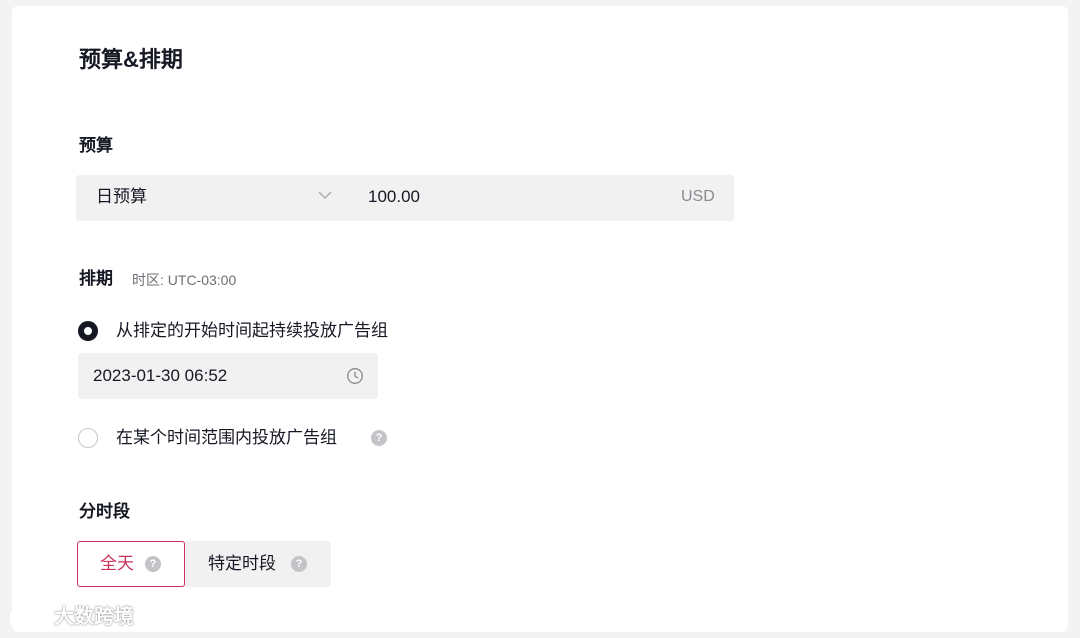 This screenshot has height=638, width=1080. What do you see at coordinates (26, 616) in the screenshot?
I see `watermark-logo-icon` at bounding box center [26, 616].